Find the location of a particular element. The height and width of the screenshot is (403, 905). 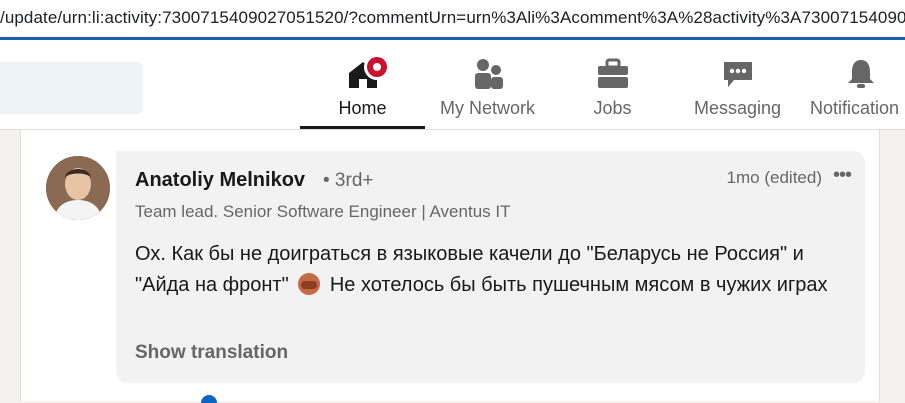

bell-icon is located at coordinates (861, 74).